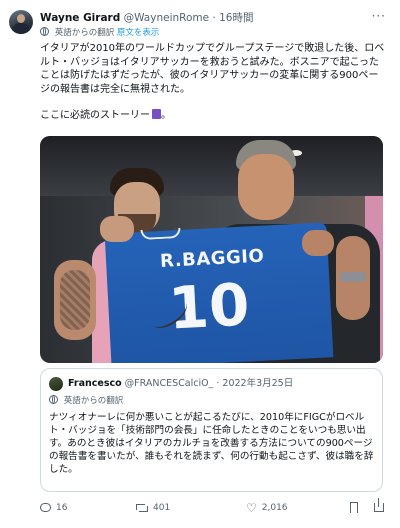 This screenshot has width=400, height=528. I want to click on tweet-body-line: ことは防げたはずだったが、彼のイタリアサッカーの変革に関する900ペー, so click(209, 75).